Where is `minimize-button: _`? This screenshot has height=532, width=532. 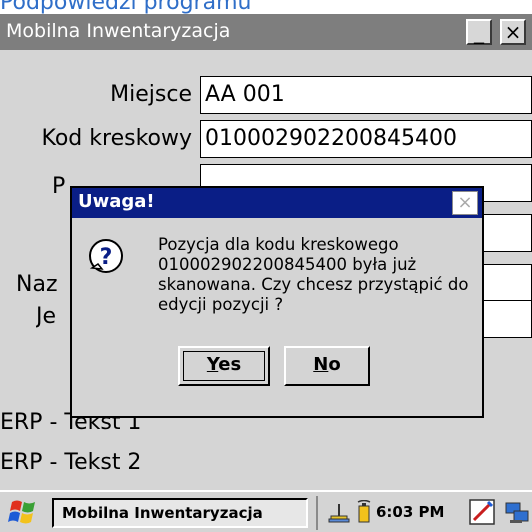 minimize-button: _ is located at coordinates (479, 32).